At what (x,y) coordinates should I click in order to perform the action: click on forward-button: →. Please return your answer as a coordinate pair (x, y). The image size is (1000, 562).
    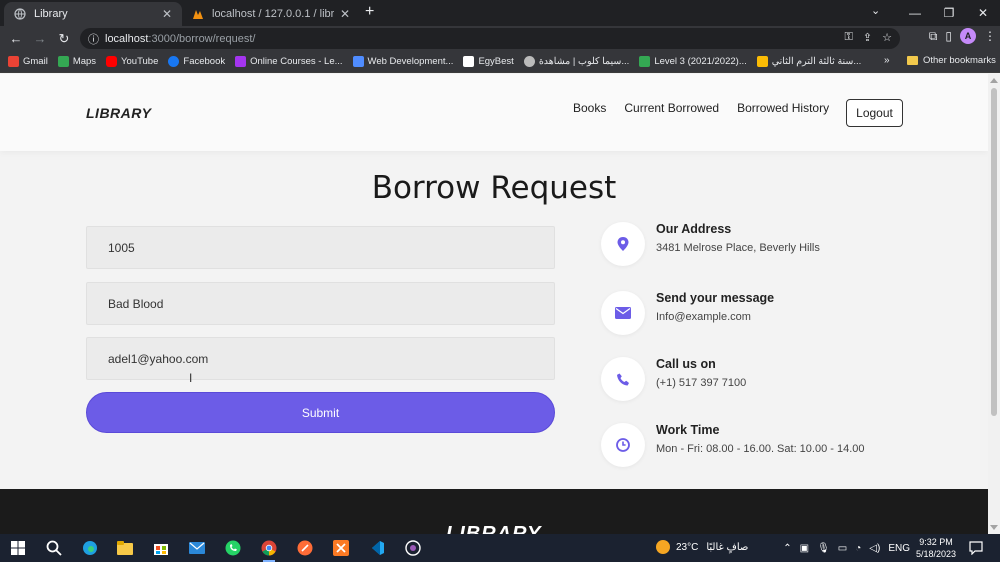
    Looking at the image, I should click on (40, 39).